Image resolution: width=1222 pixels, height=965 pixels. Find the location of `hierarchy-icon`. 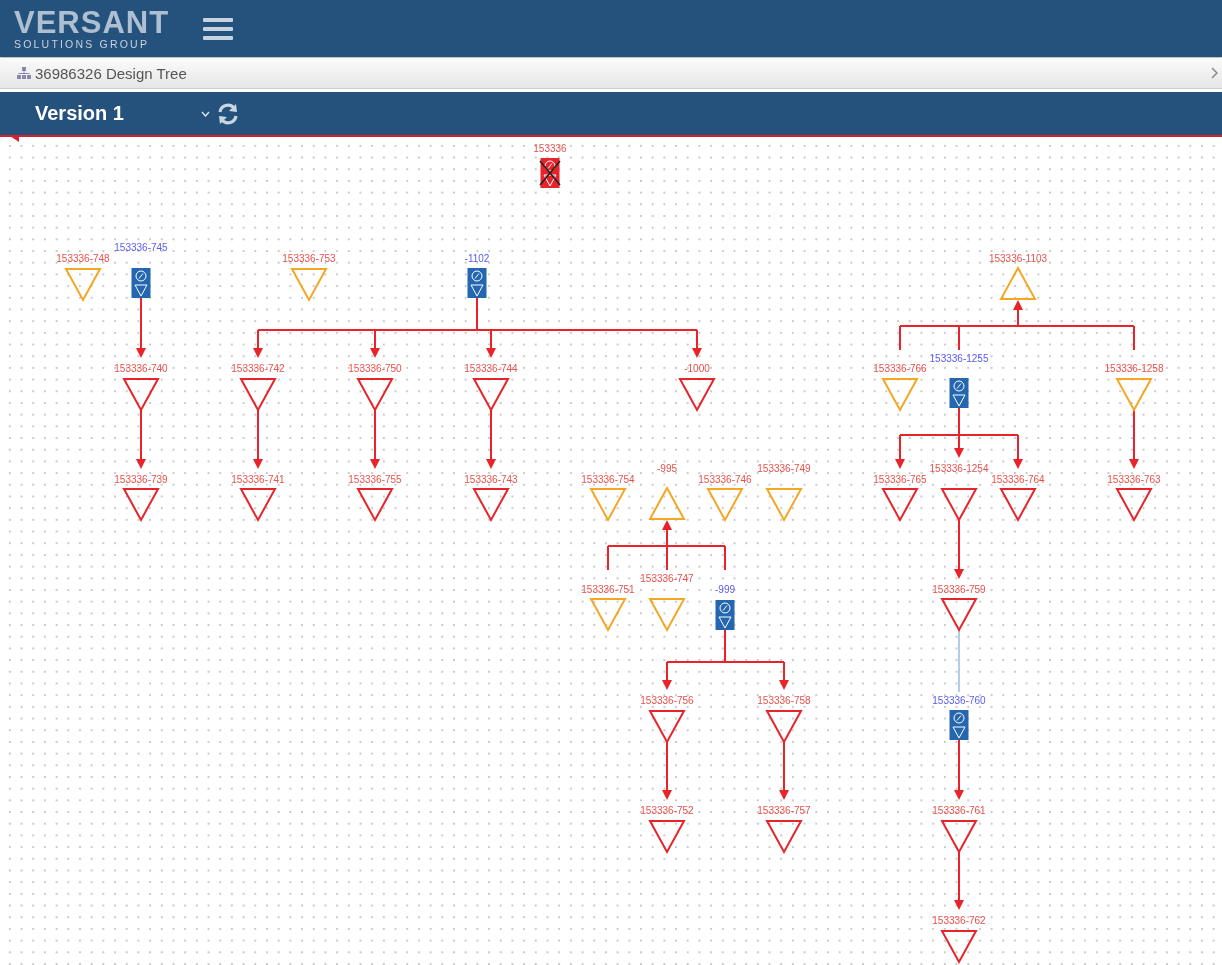

hierarchy-icon is located at coordinates (24, 73).